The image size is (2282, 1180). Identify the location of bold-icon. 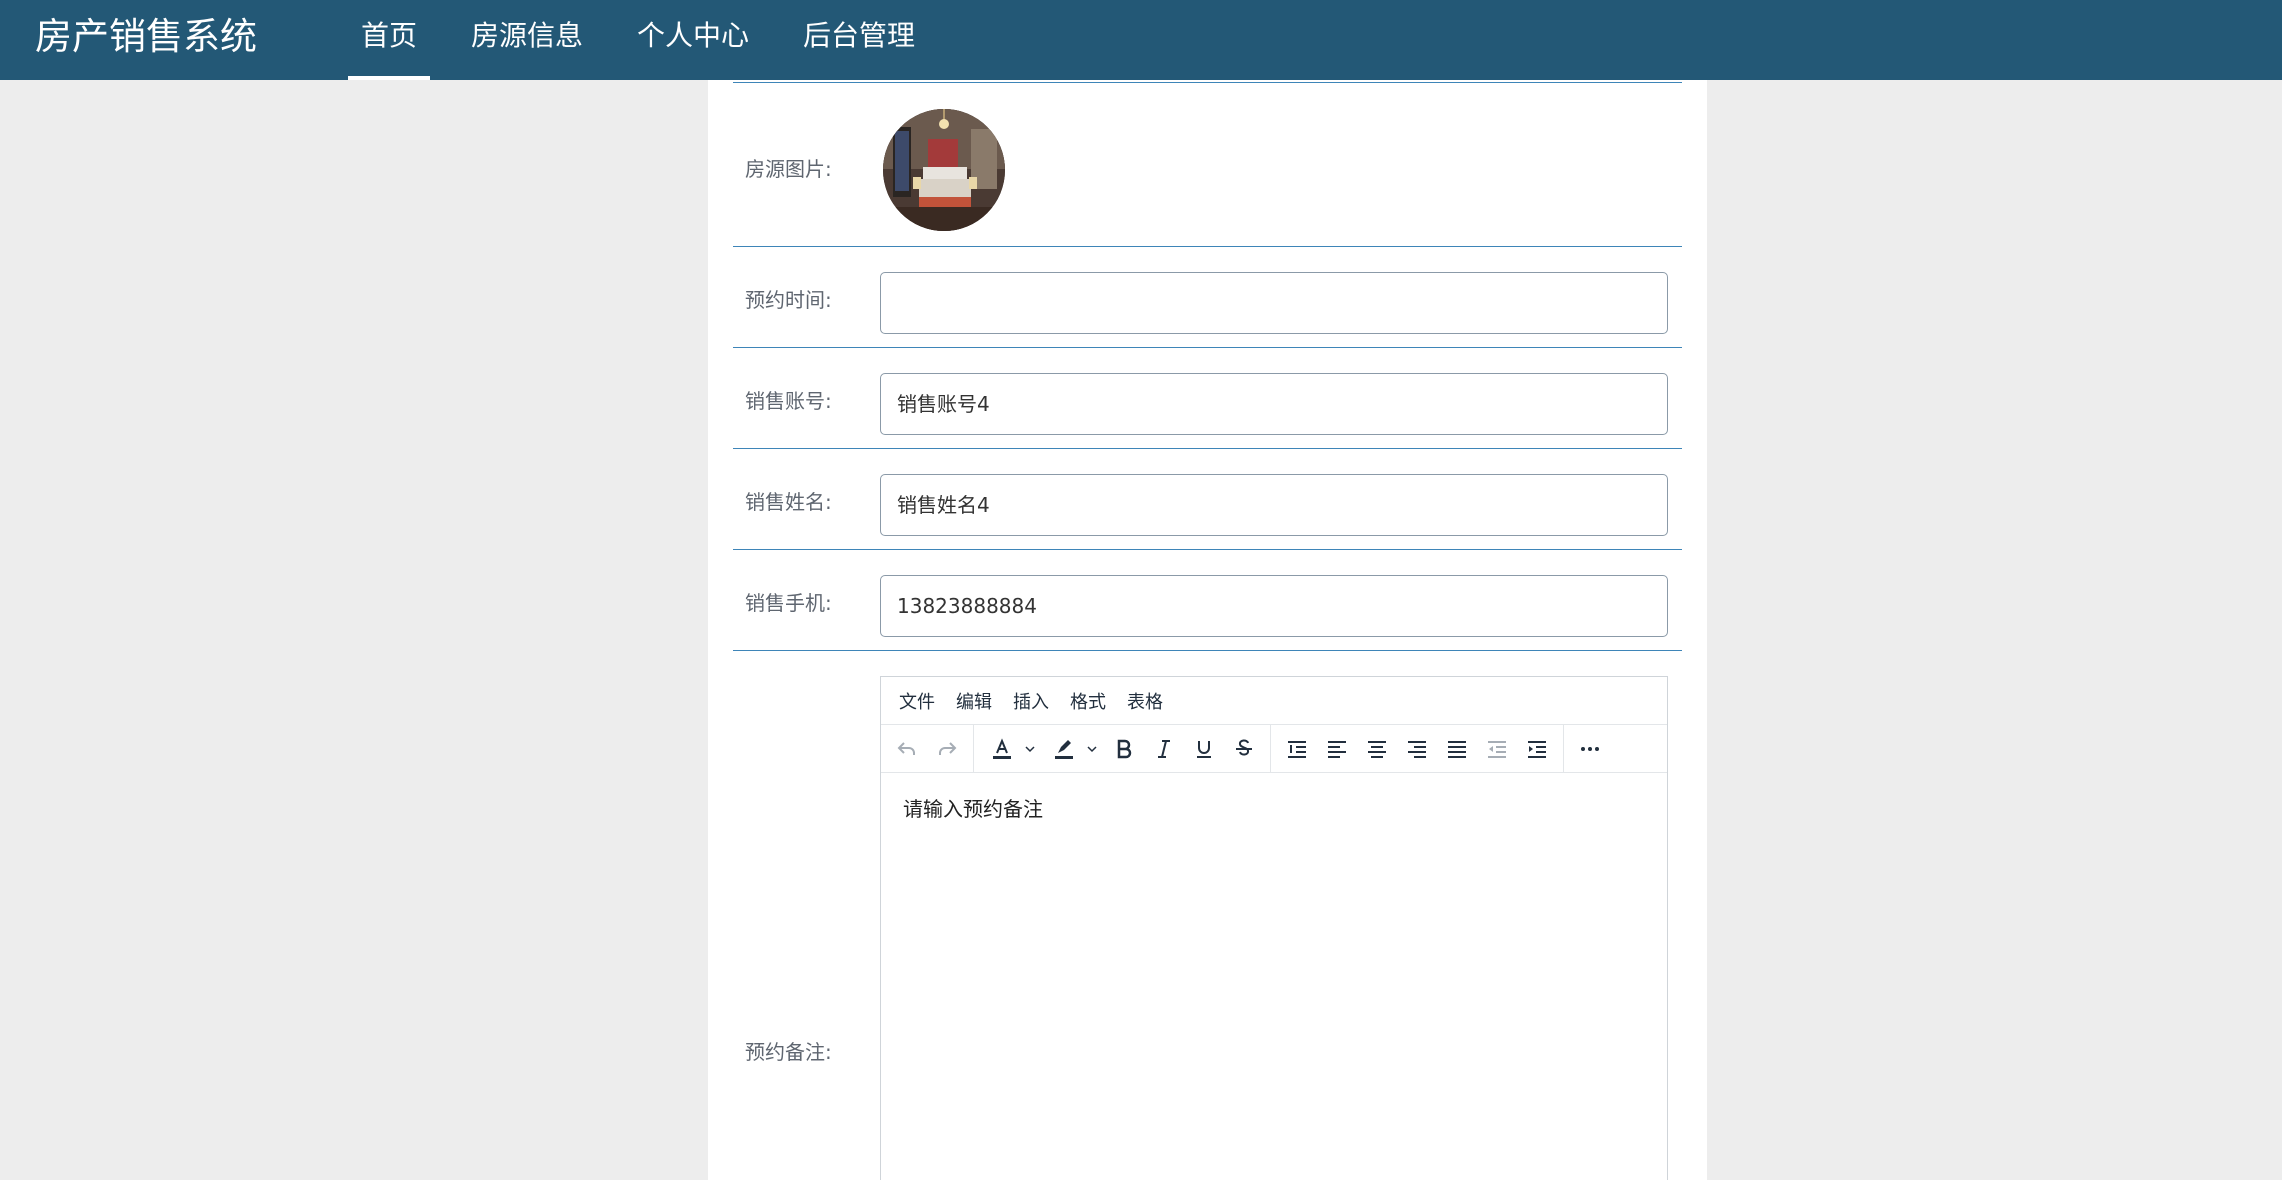
(1124, 749).